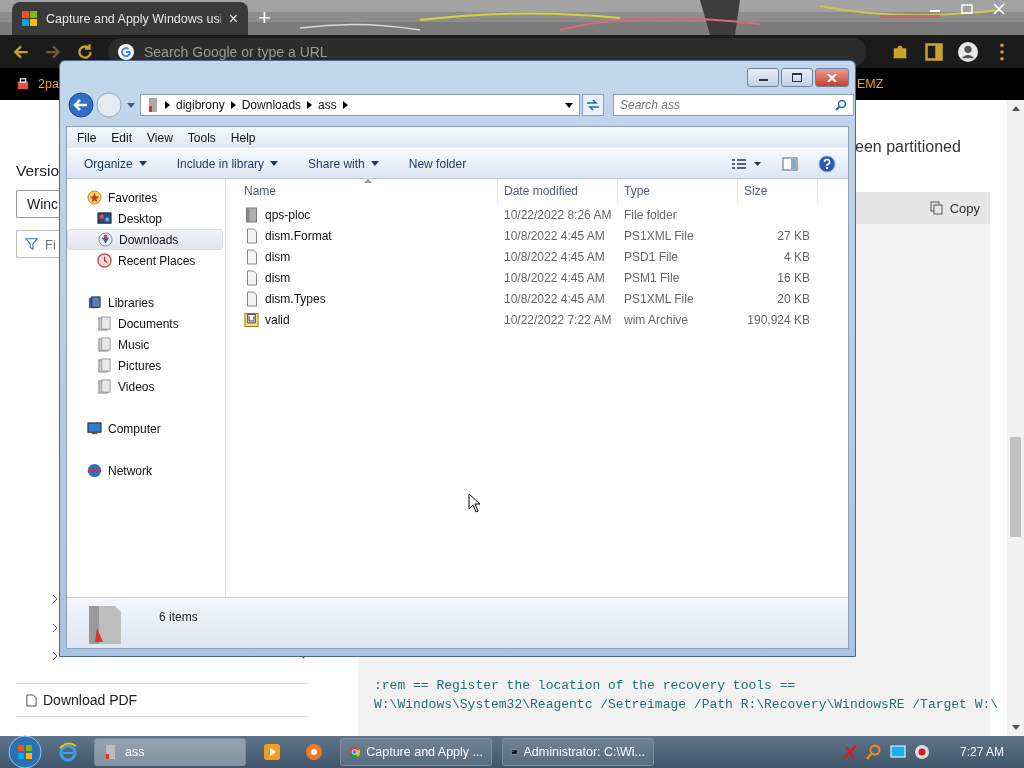 The width and height of the screenshot is (1024, 768). I want to click on table-cell: 20 KB, so click(793, 298).